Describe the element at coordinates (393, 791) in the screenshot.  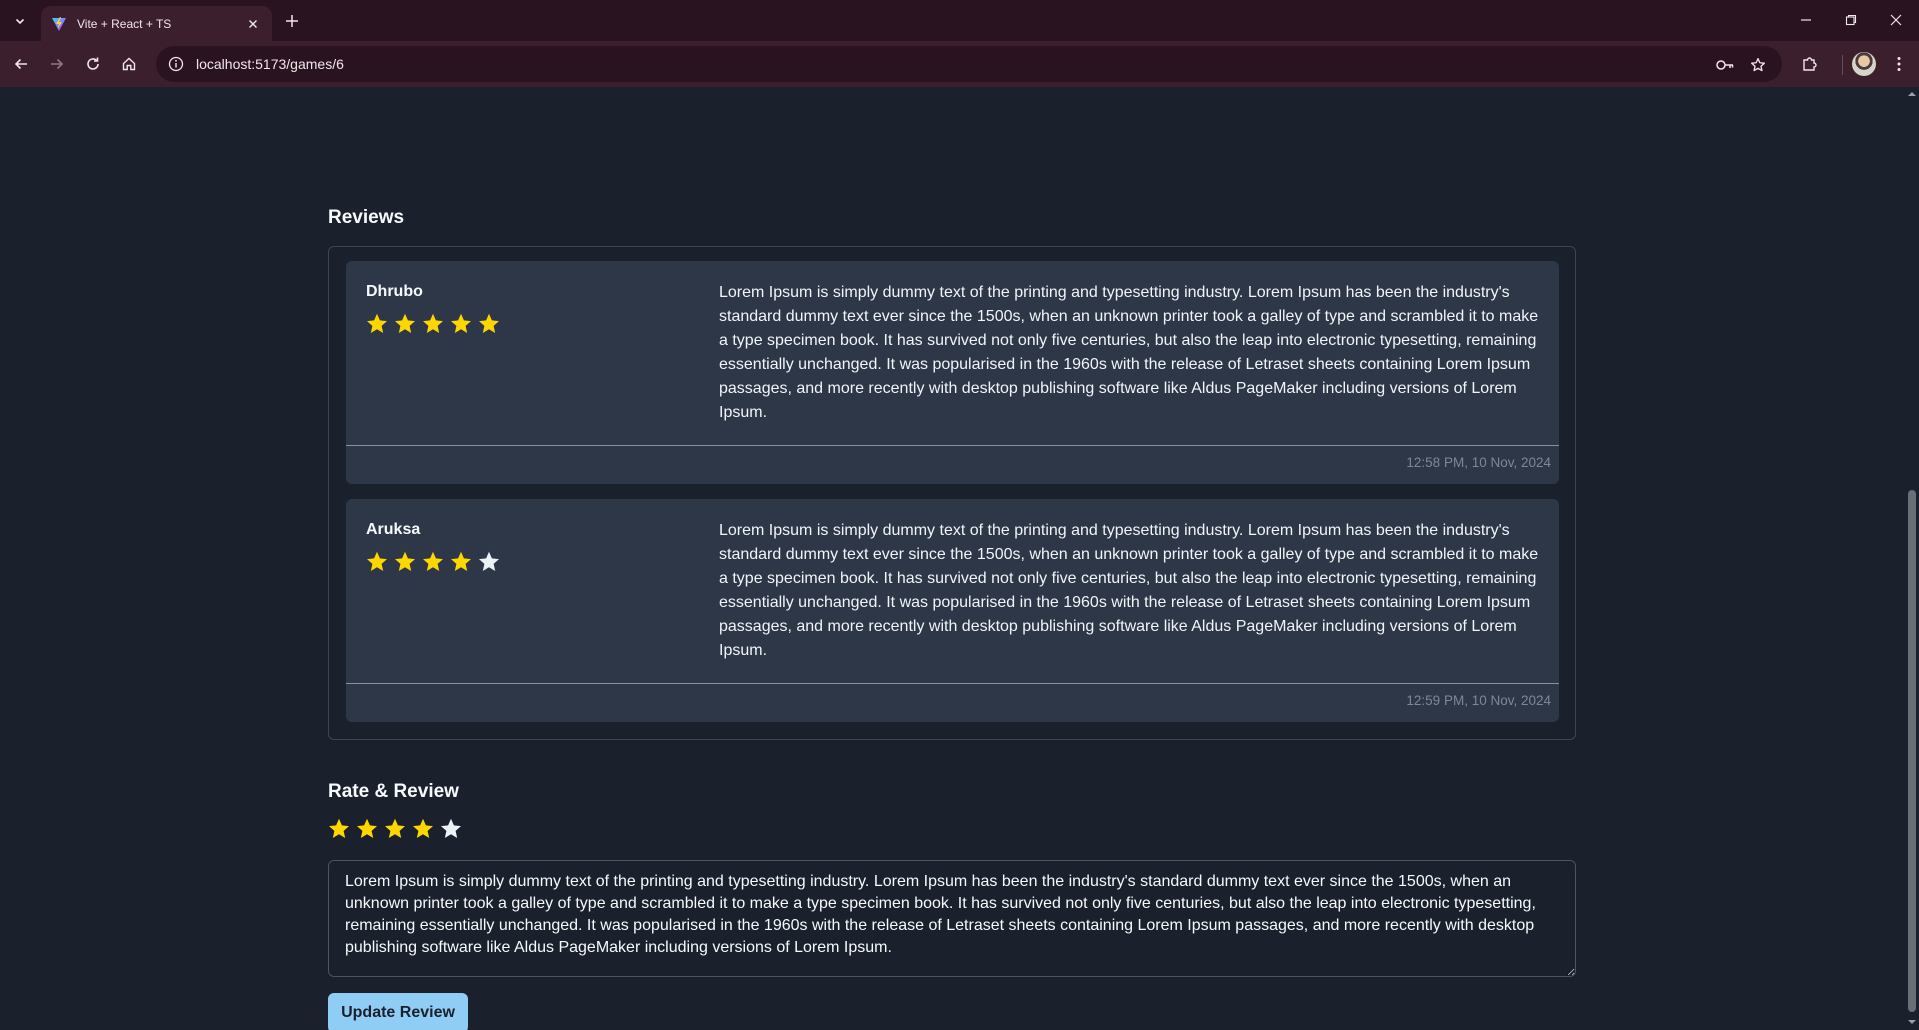
I see `rate-review-heading: Rate & Review` at that location.